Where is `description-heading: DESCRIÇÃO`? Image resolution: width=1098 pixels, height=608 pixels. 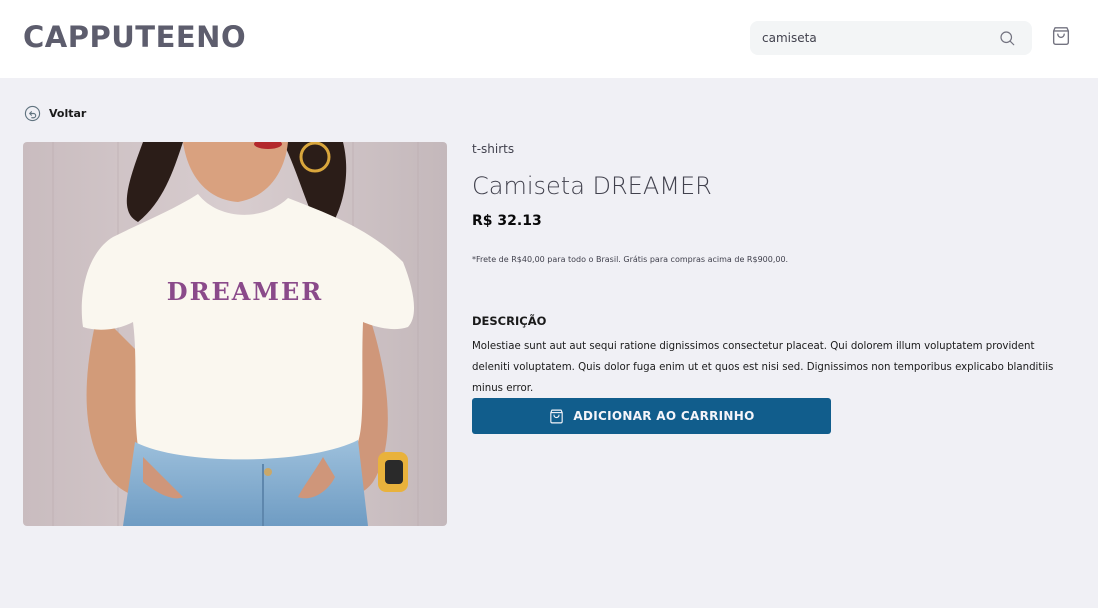
description-heading: DESCRIÇÃO is located at coordinates (509, 321).